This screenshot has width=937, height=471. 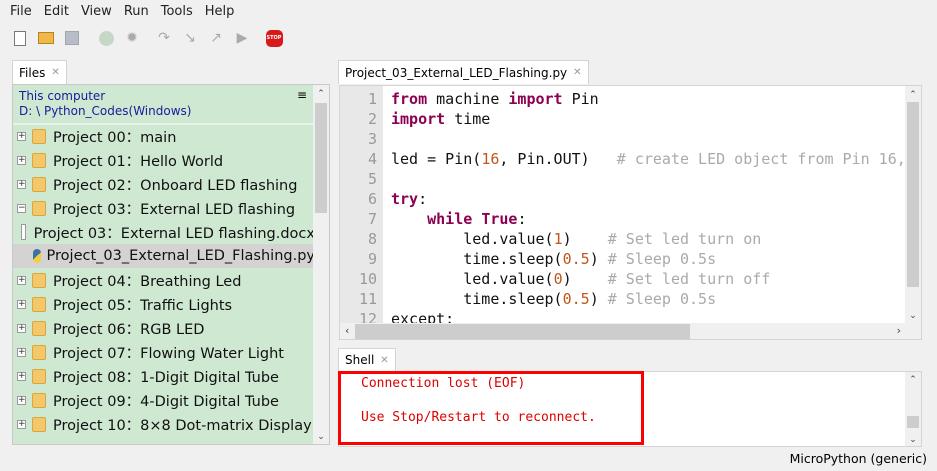 I want to click on line-number: 8, so click(x=372, y=239).